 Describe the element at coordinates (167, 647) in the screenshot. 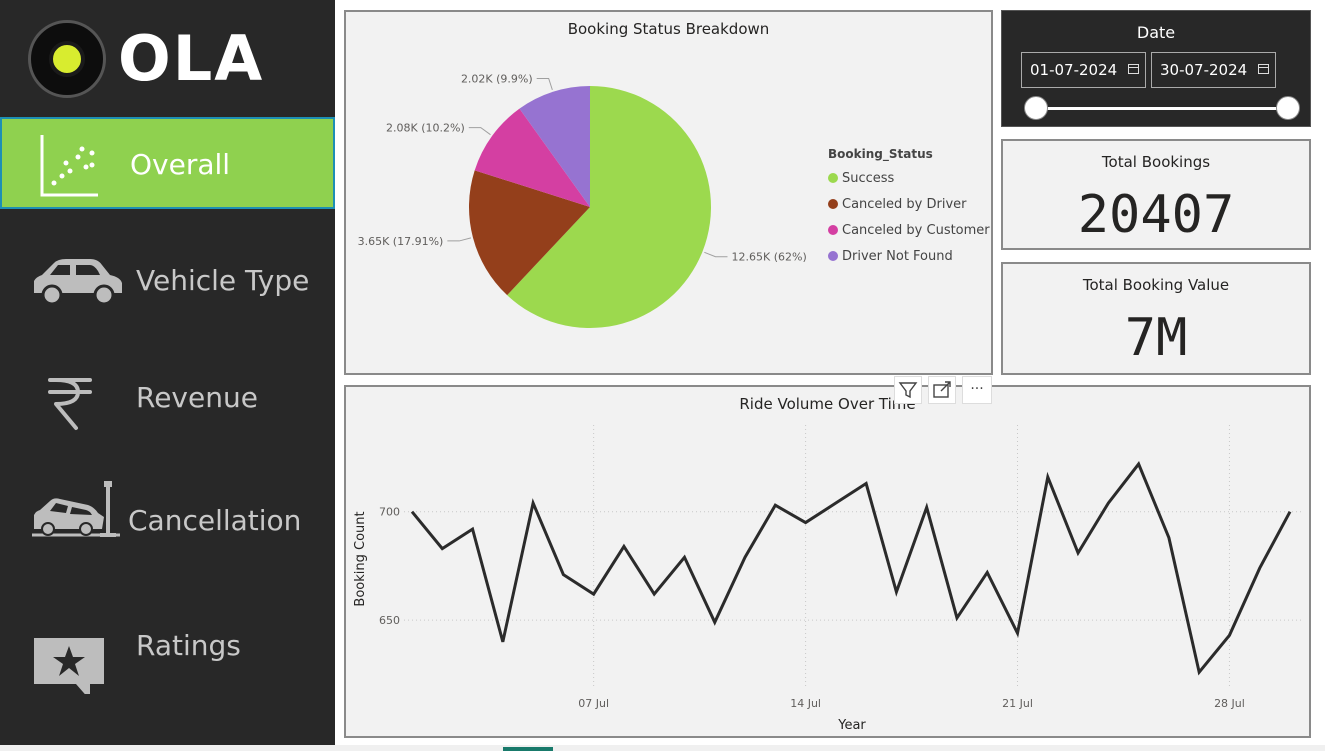

I see `nav-item-ratings: Ratings` at that location.